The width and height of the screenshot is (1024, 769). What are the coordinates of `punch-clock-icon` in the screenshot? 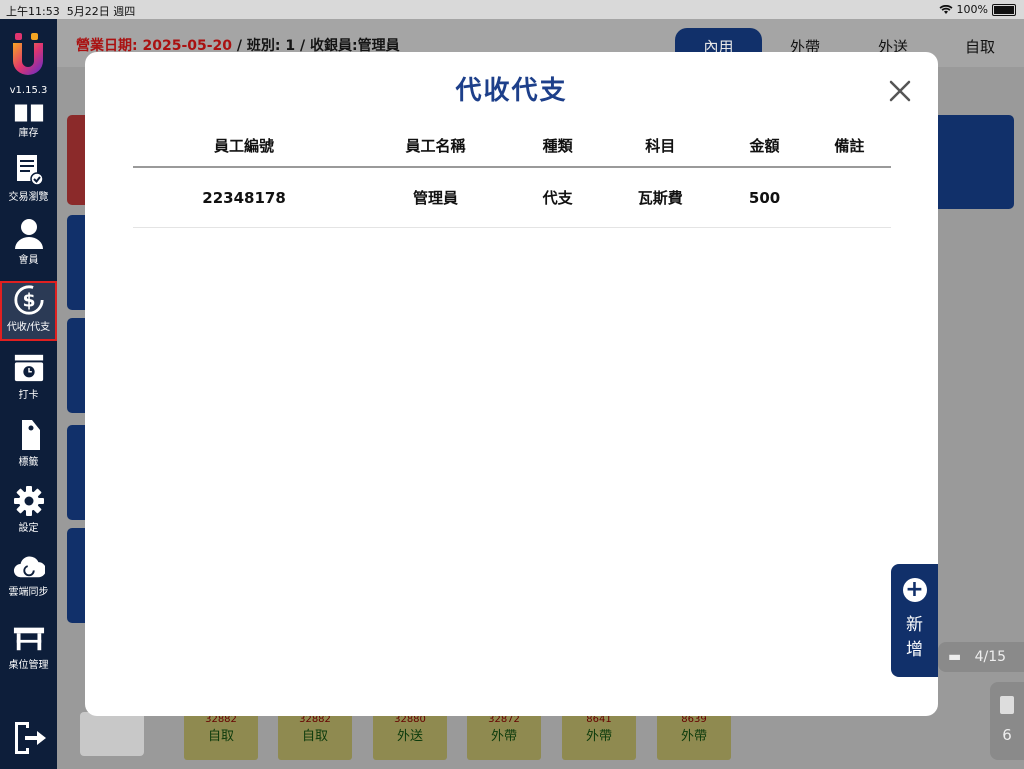 It's located at (29, 368).